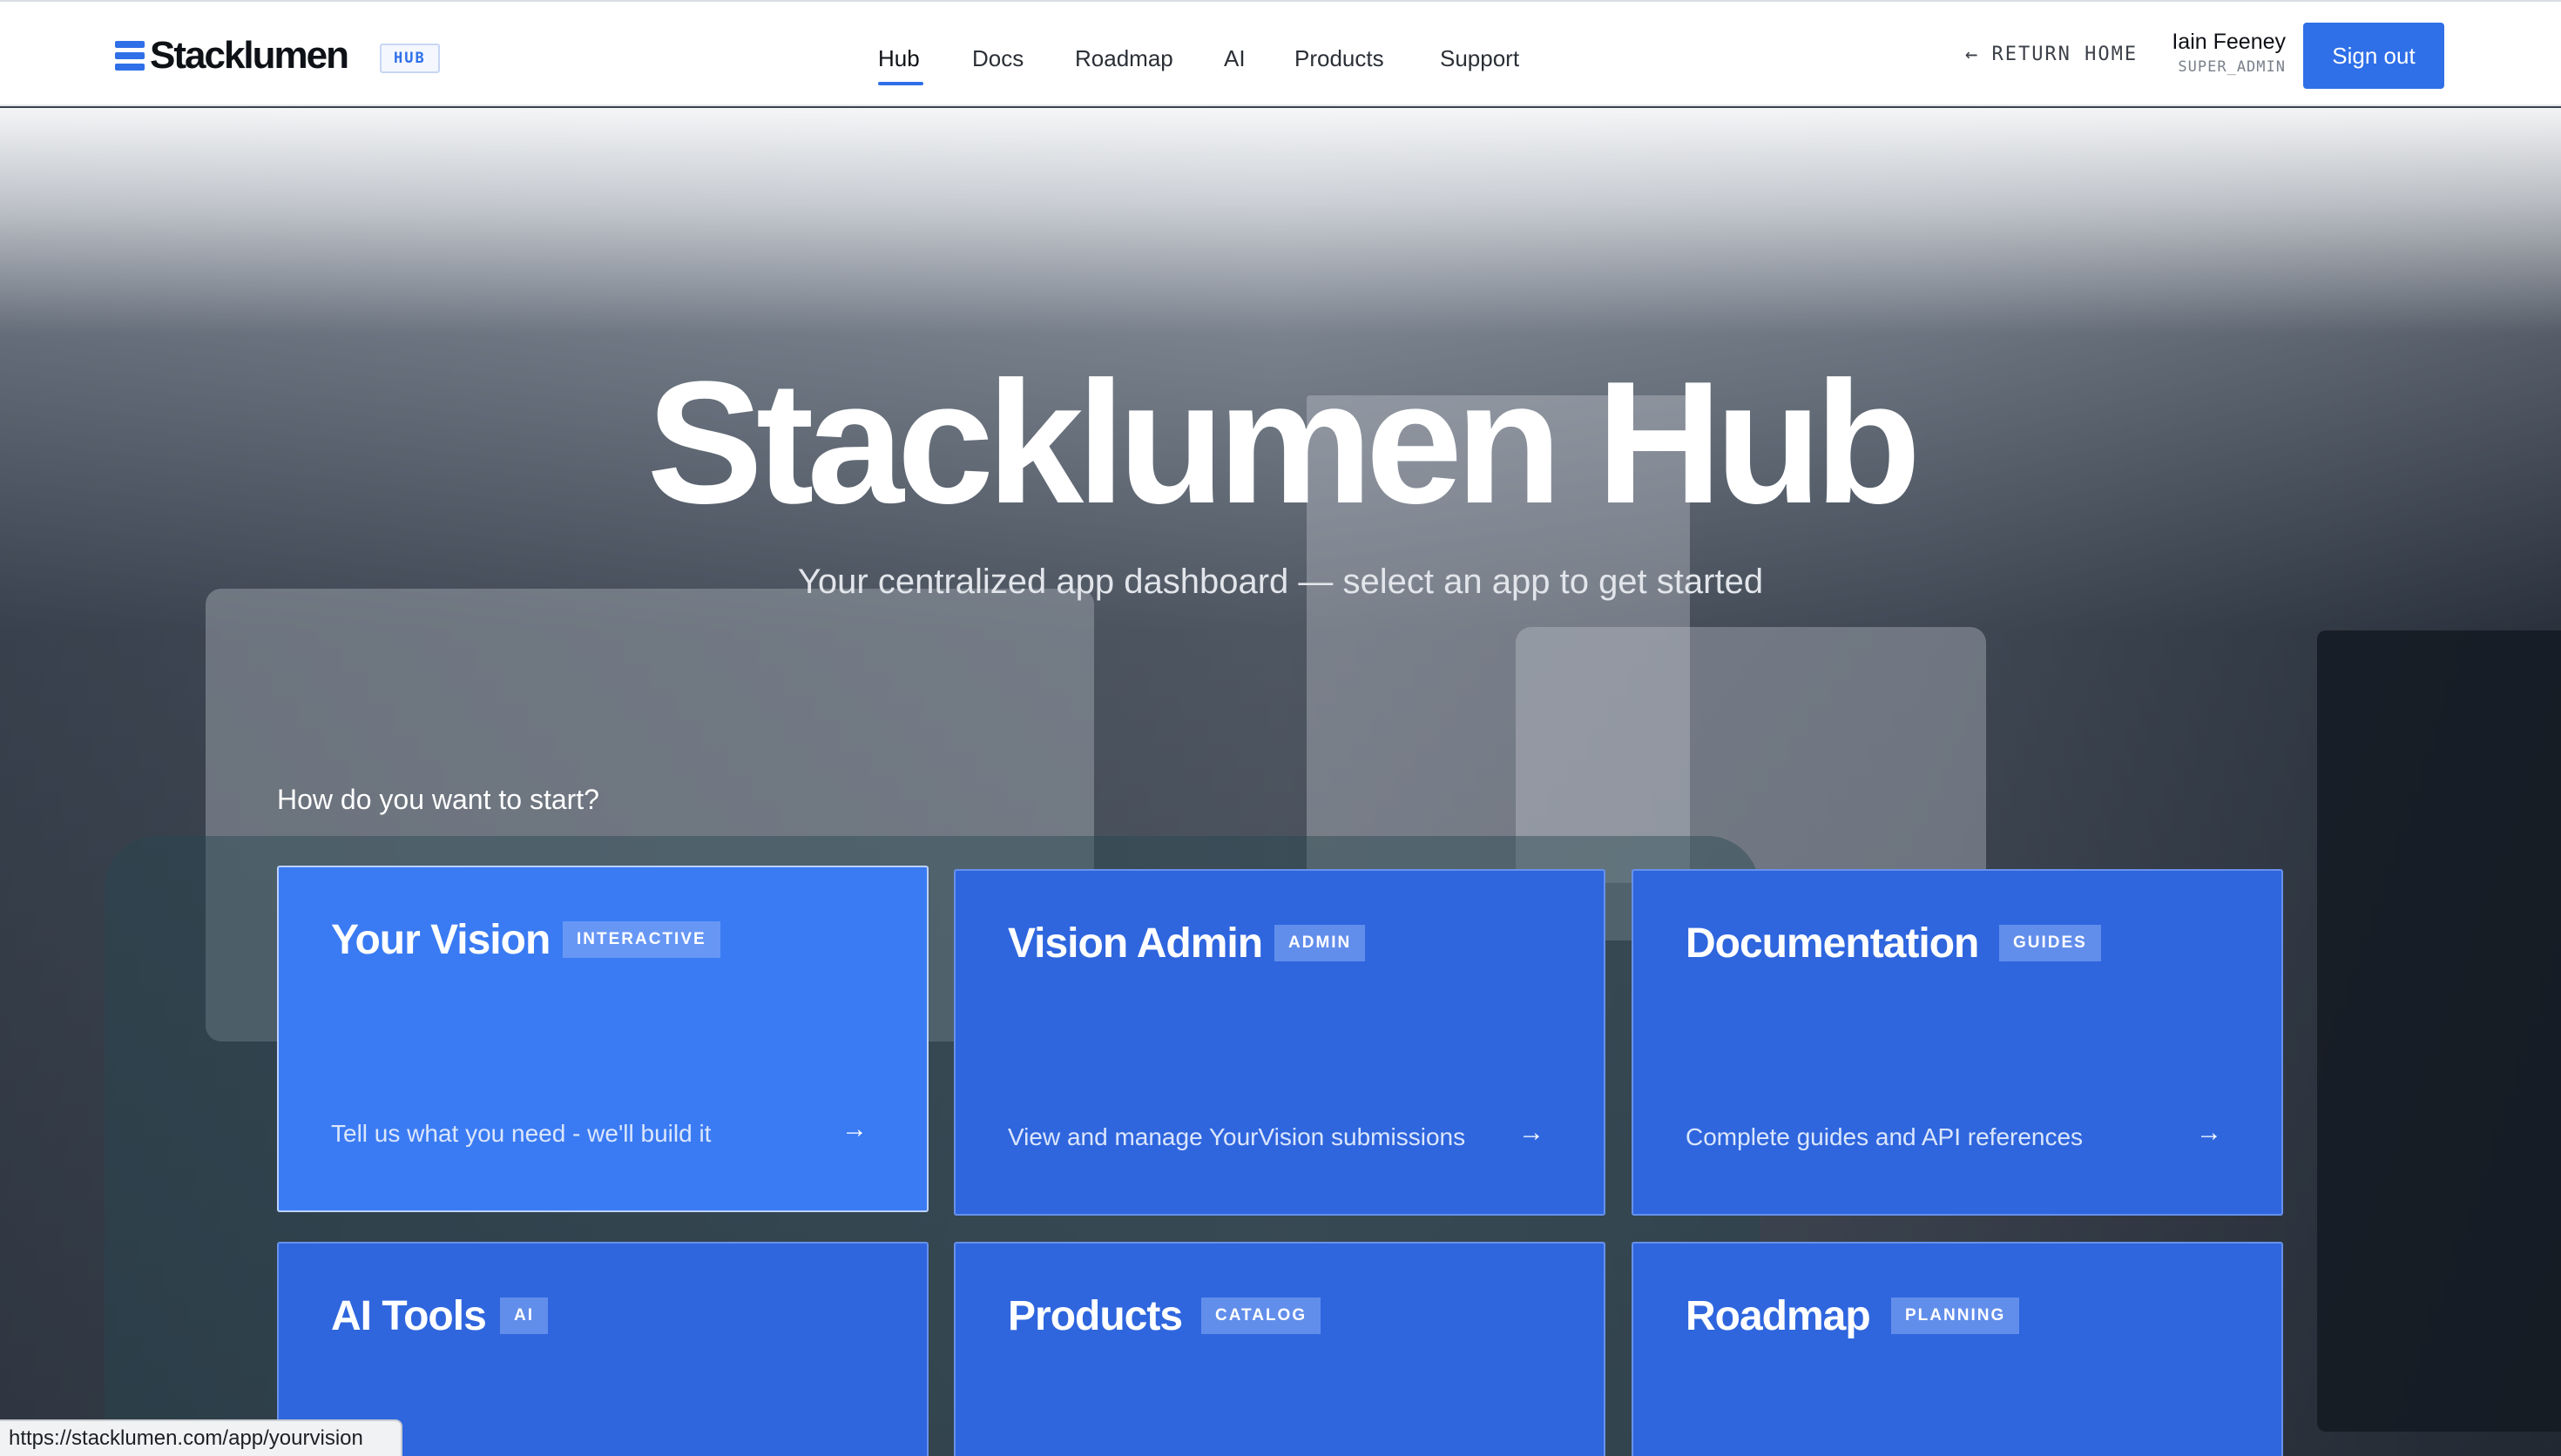 This screenshot has width=2561, height=1456. What do you see at coordinates (641, 939) in the screenshot?
I see `card-tag: INTERACTIVE` at bounding box center [641, 939].